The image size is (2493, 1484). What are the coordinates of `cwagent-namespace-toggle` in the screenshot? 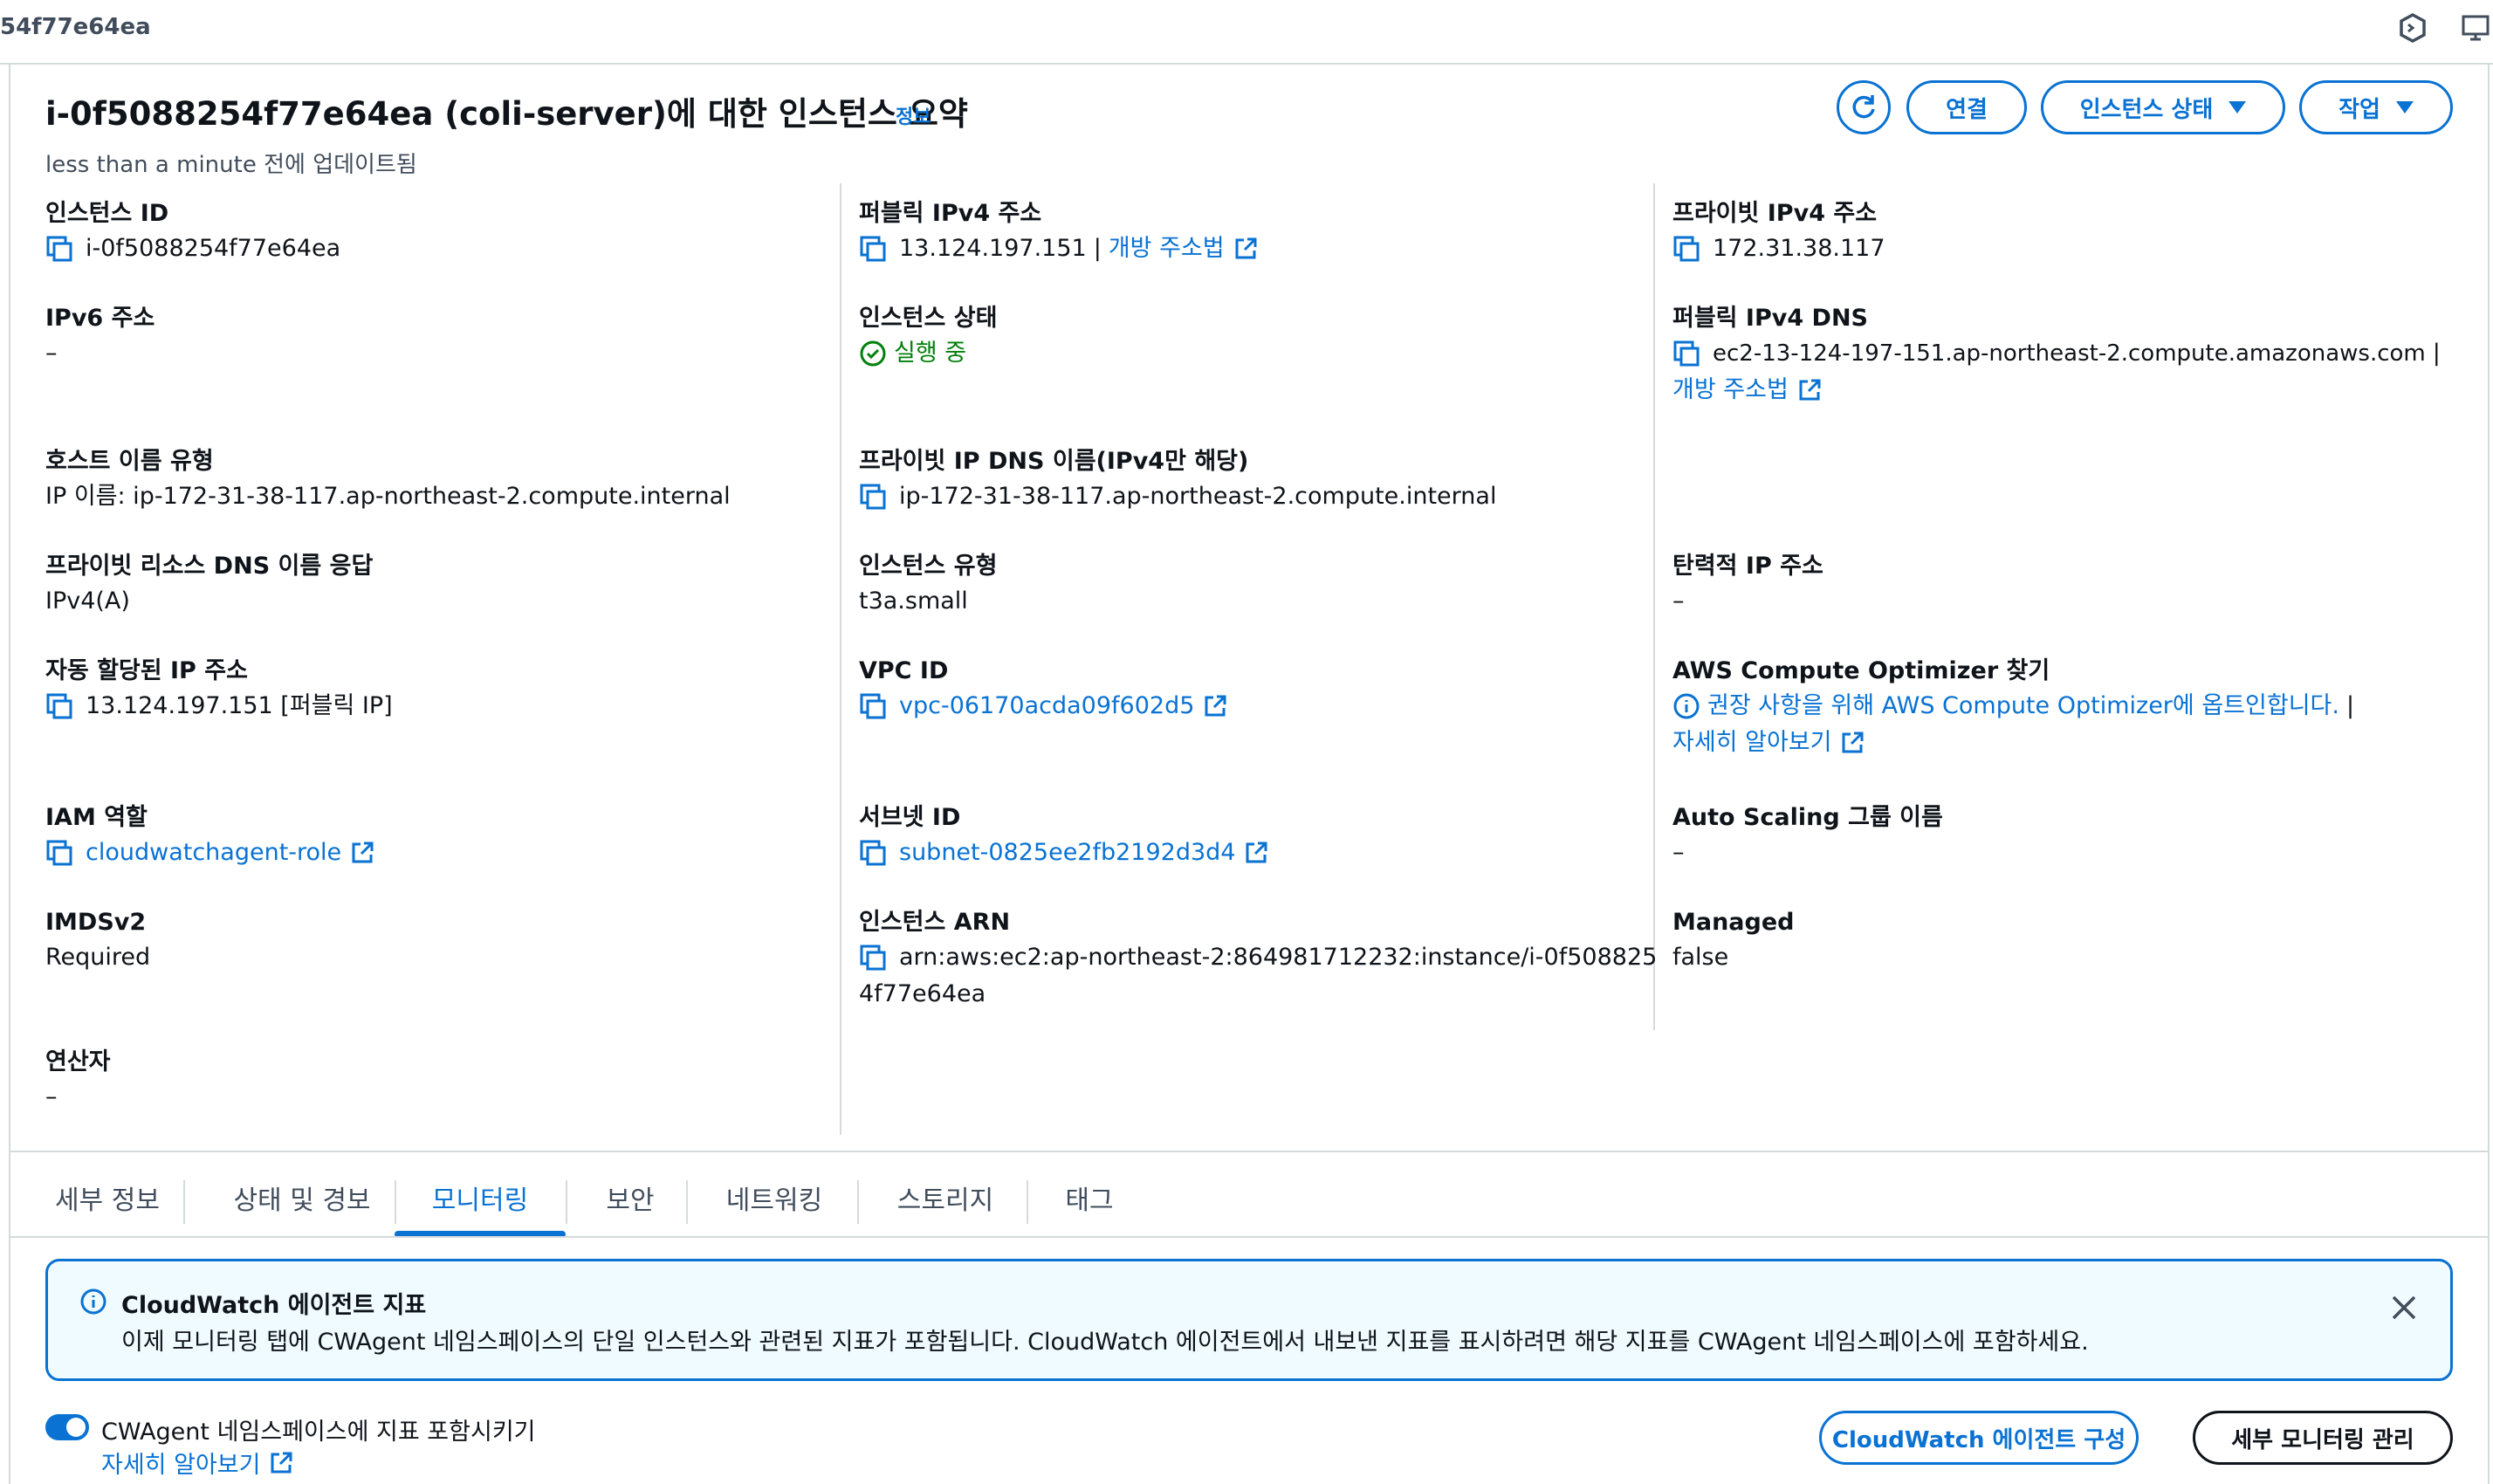 It's located at (67, 1427).